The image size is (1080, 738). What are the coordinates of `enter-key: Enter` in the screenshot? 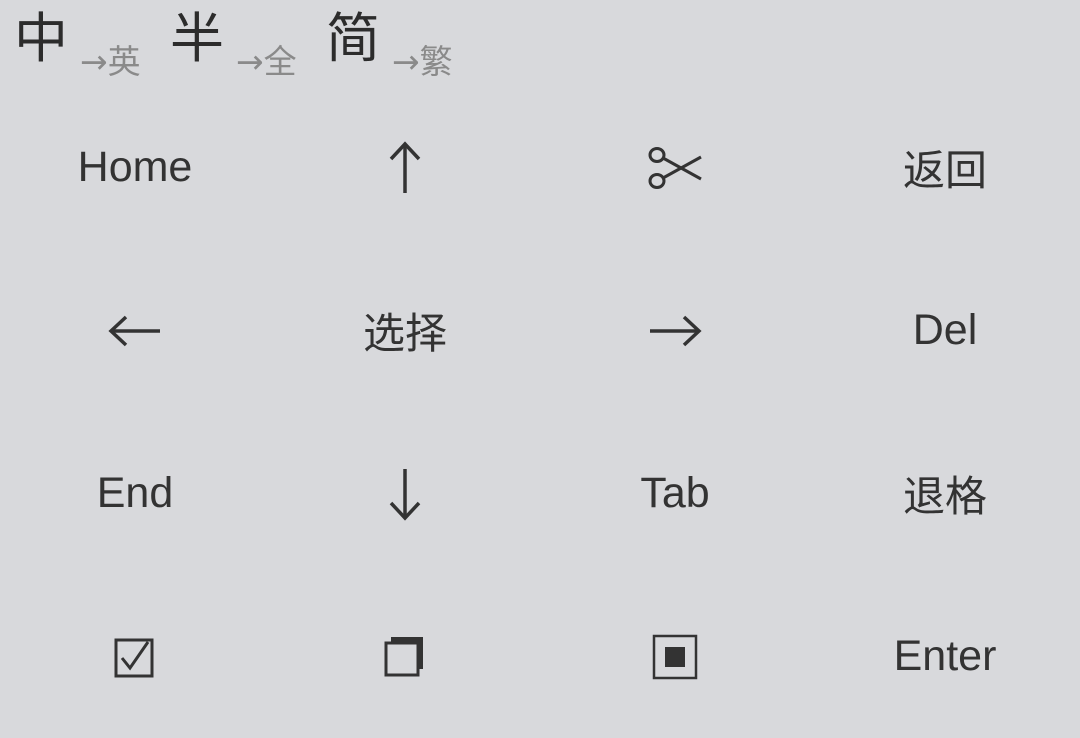 It's located at (945, 656).